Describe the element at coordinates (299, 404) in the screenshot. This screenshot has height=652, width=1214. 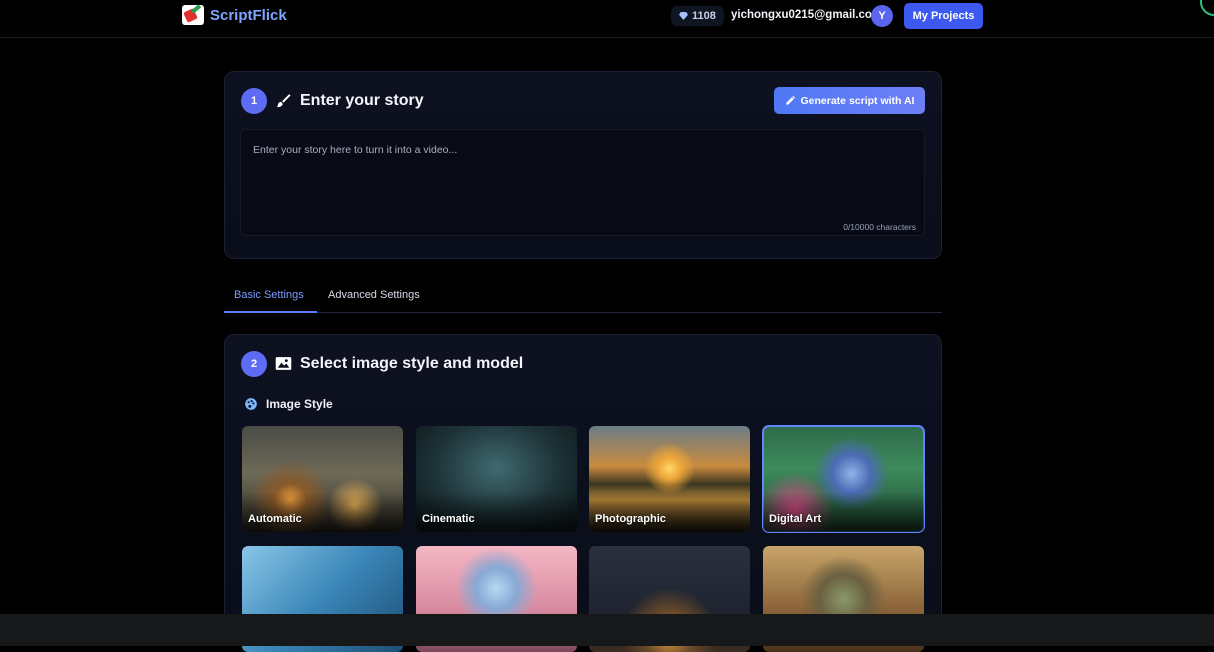
I see `image-style-text: Image Style` at that location.